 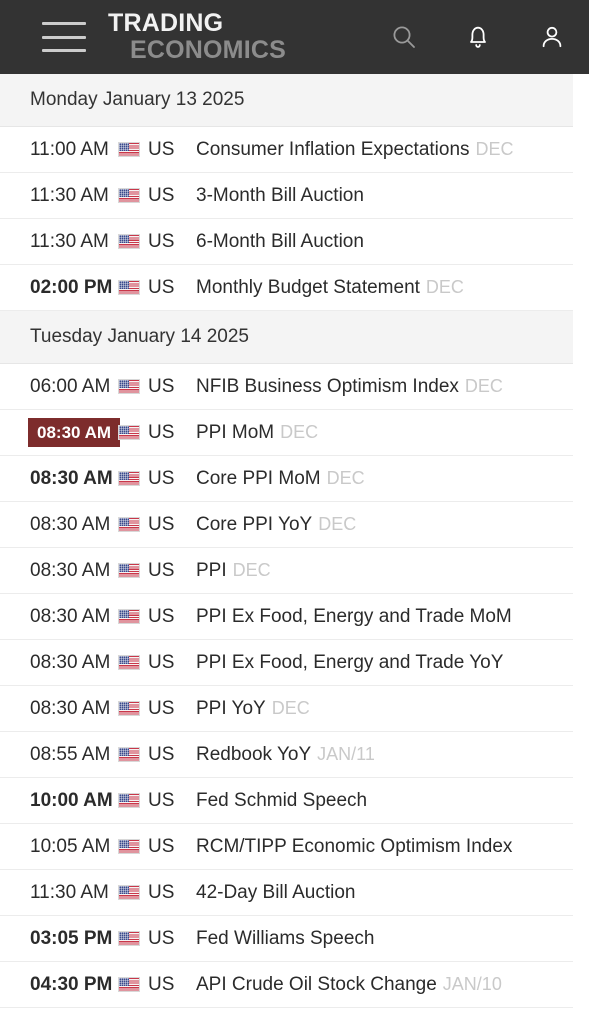 I want to click on bell-icon, so click(x=478, y=37).